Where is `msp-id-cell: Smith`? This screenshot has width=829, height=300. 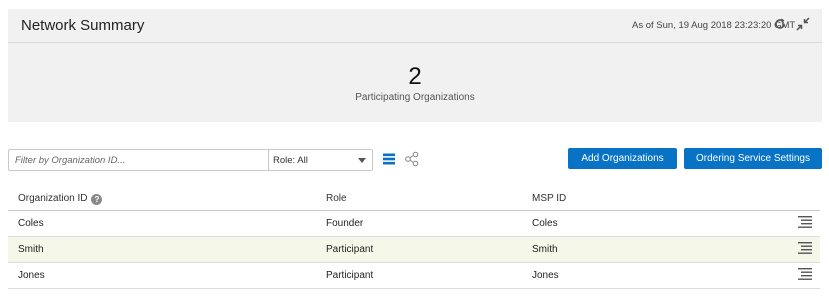 msp-id-cell: Smith is located at coordinates (545, 249).